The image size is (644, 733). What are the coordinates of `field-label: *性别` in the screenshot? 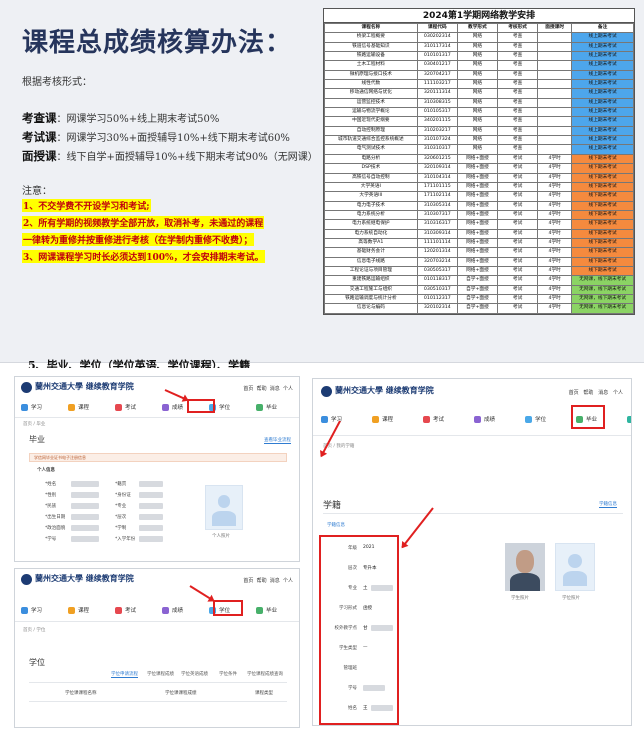 It's located at (51, 495).